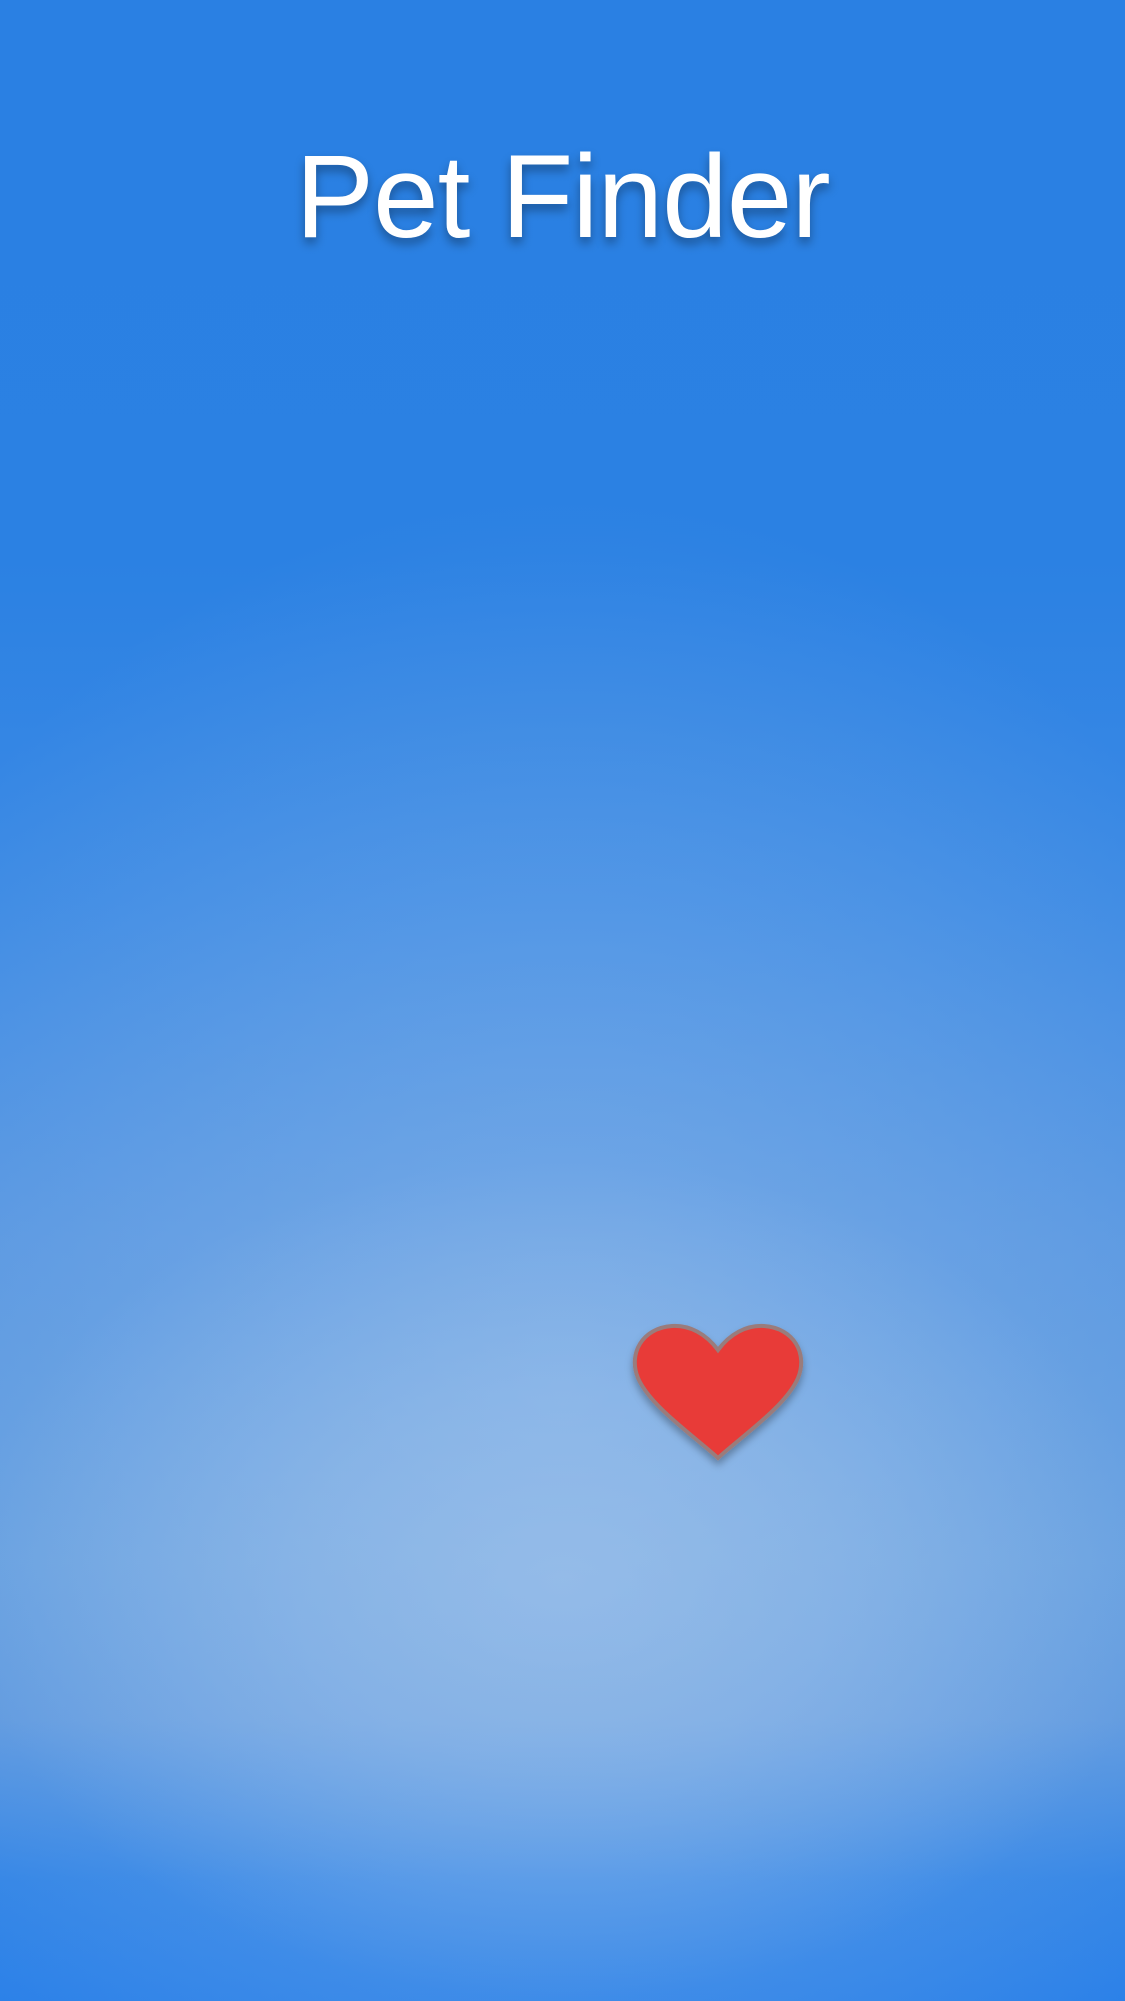  I want to click on heart-icon, so click(718, 1392).